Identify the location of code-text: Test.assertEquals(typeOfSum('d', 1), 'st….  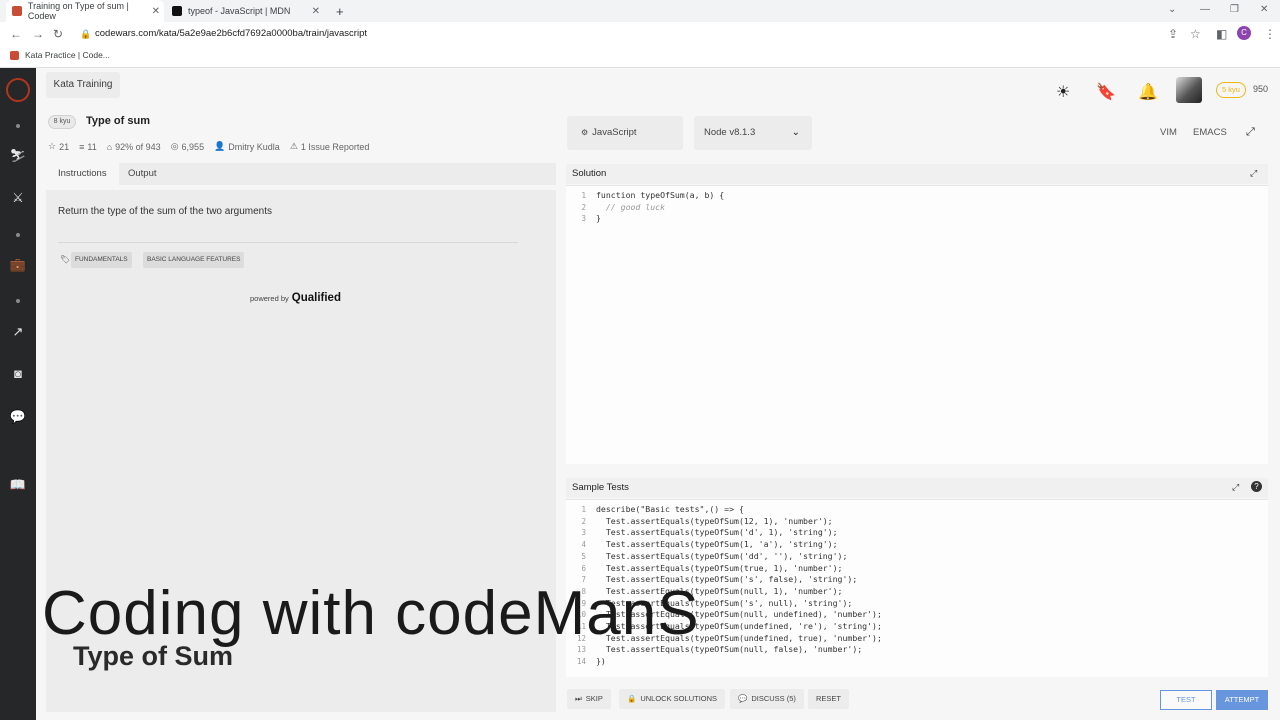
(717, 532).